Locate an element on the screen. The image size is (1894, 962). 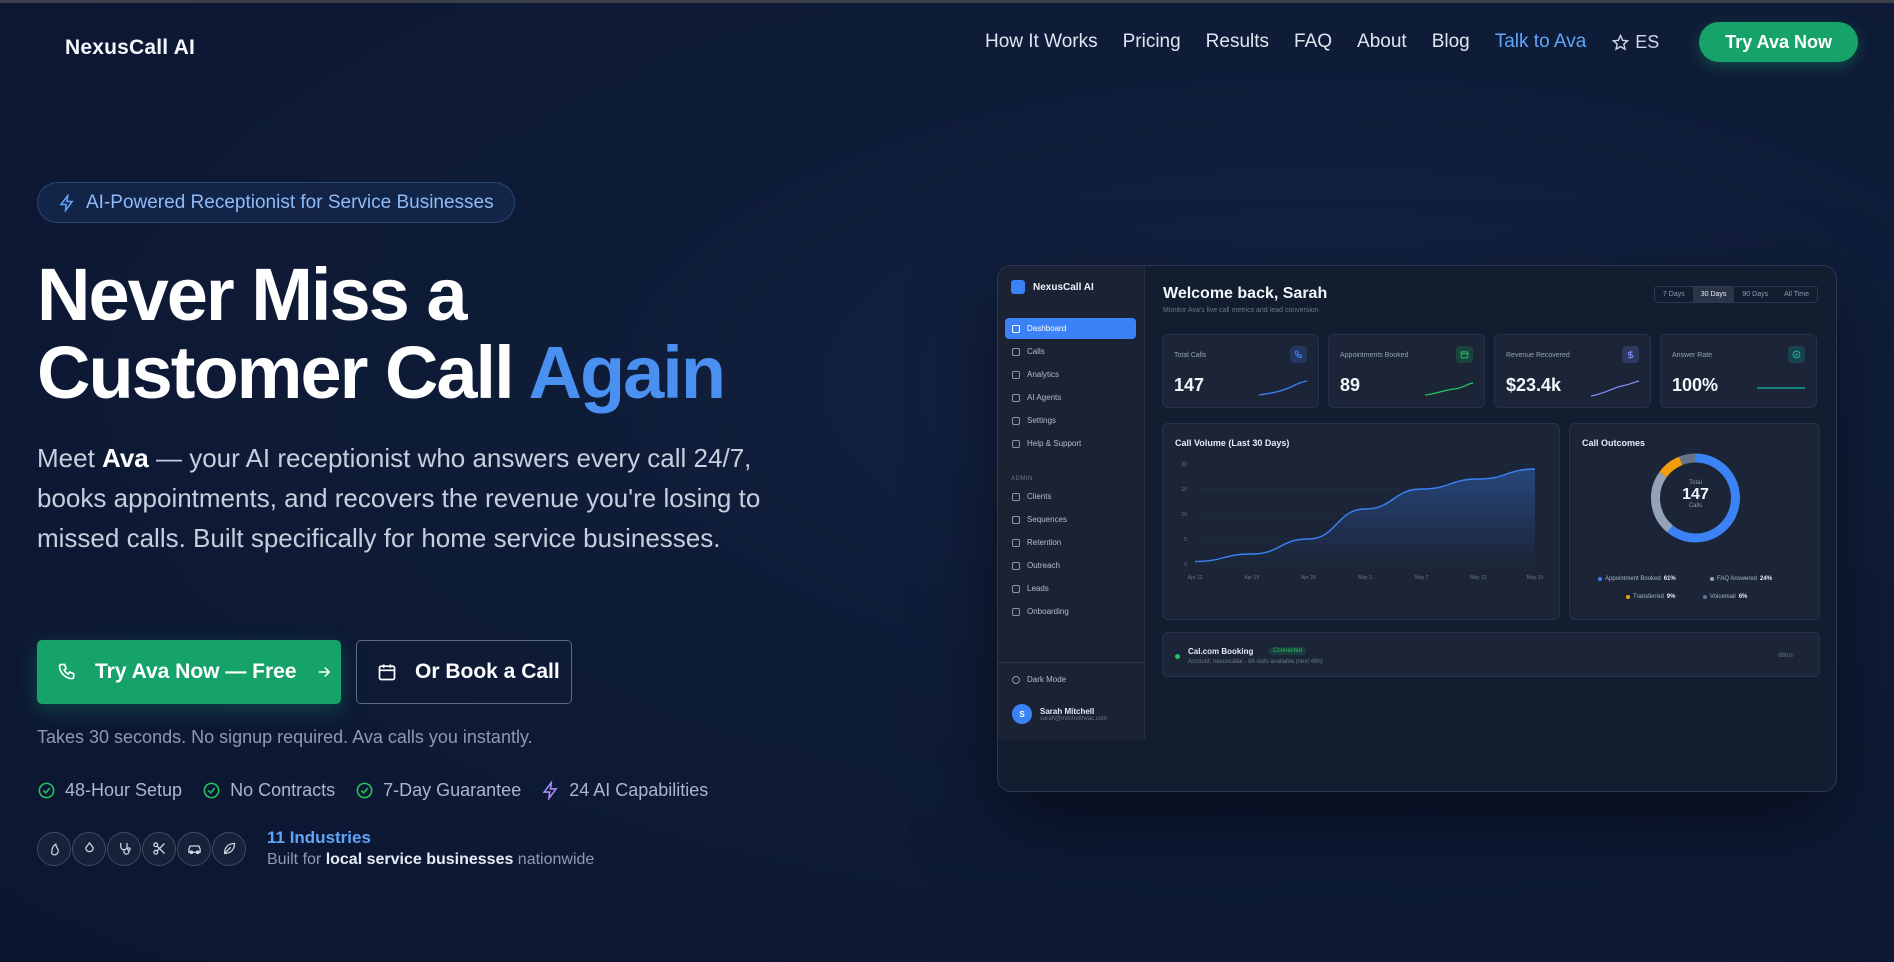
dollar-icon is located at coordinates (1630, 354).